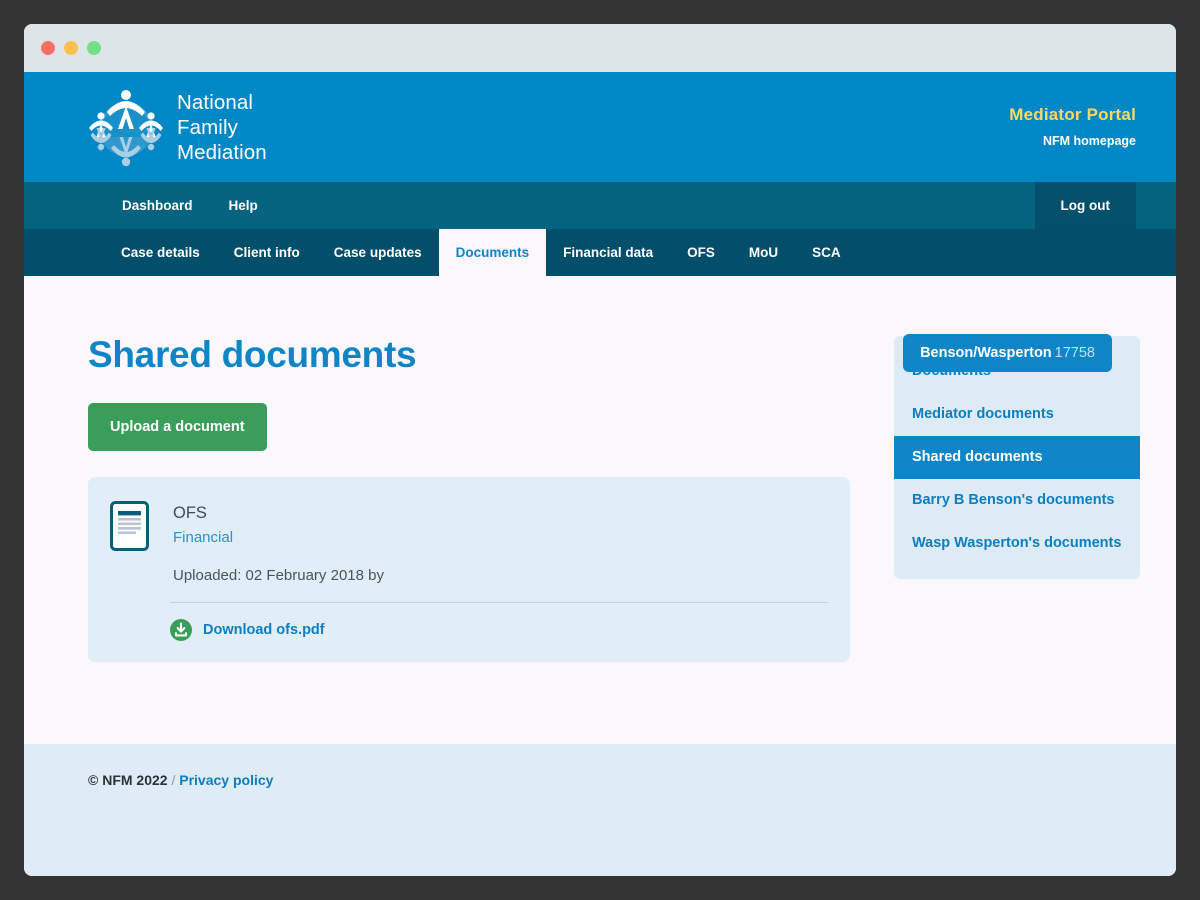  I want to click on tab-case-updates: Case updates, so click(378, 252).